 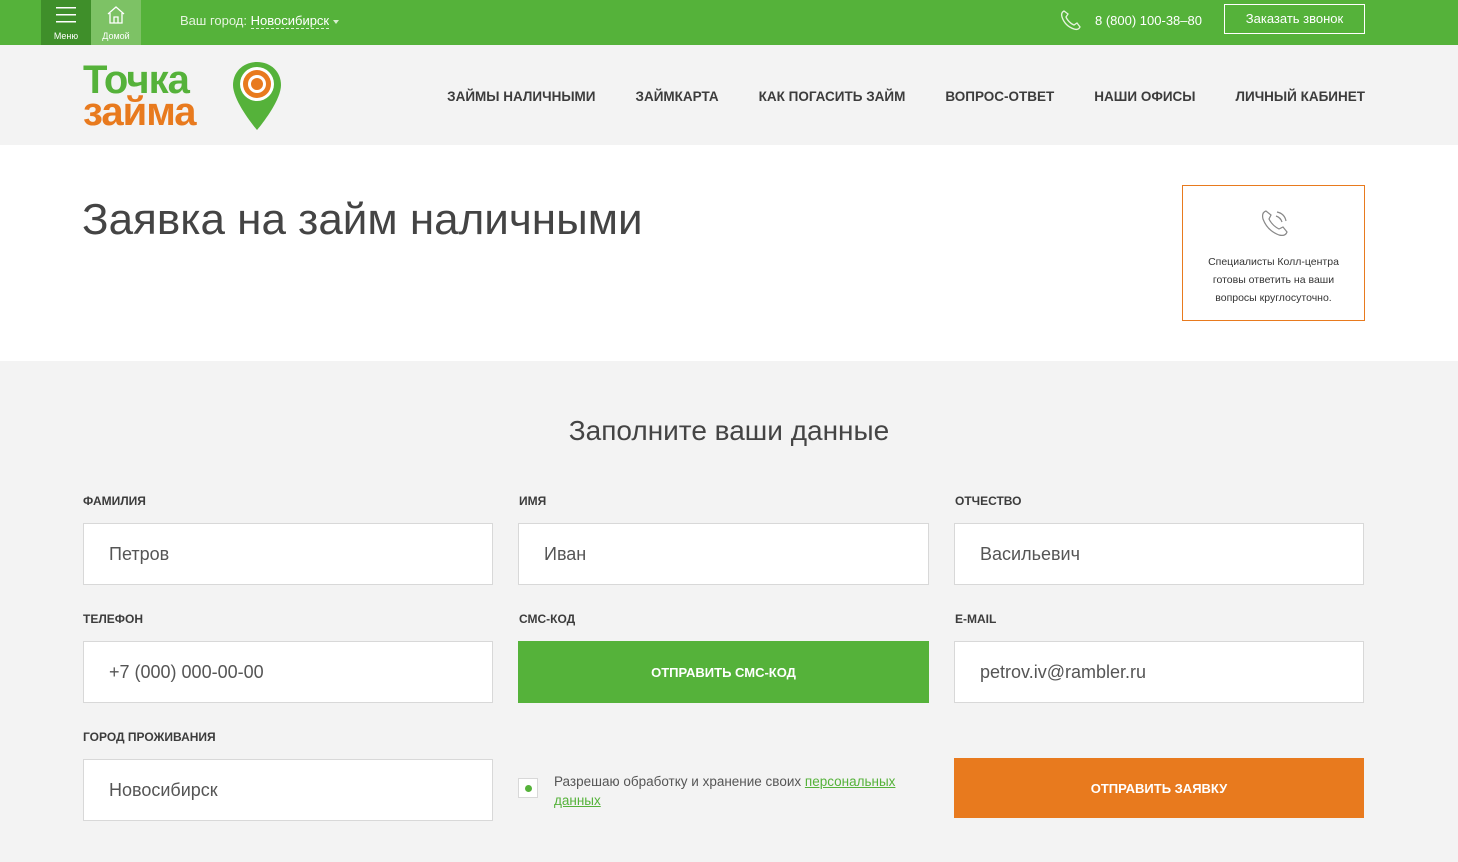 I want to click on nav-loan-card: Займкарта, so click(x=677, y=96).